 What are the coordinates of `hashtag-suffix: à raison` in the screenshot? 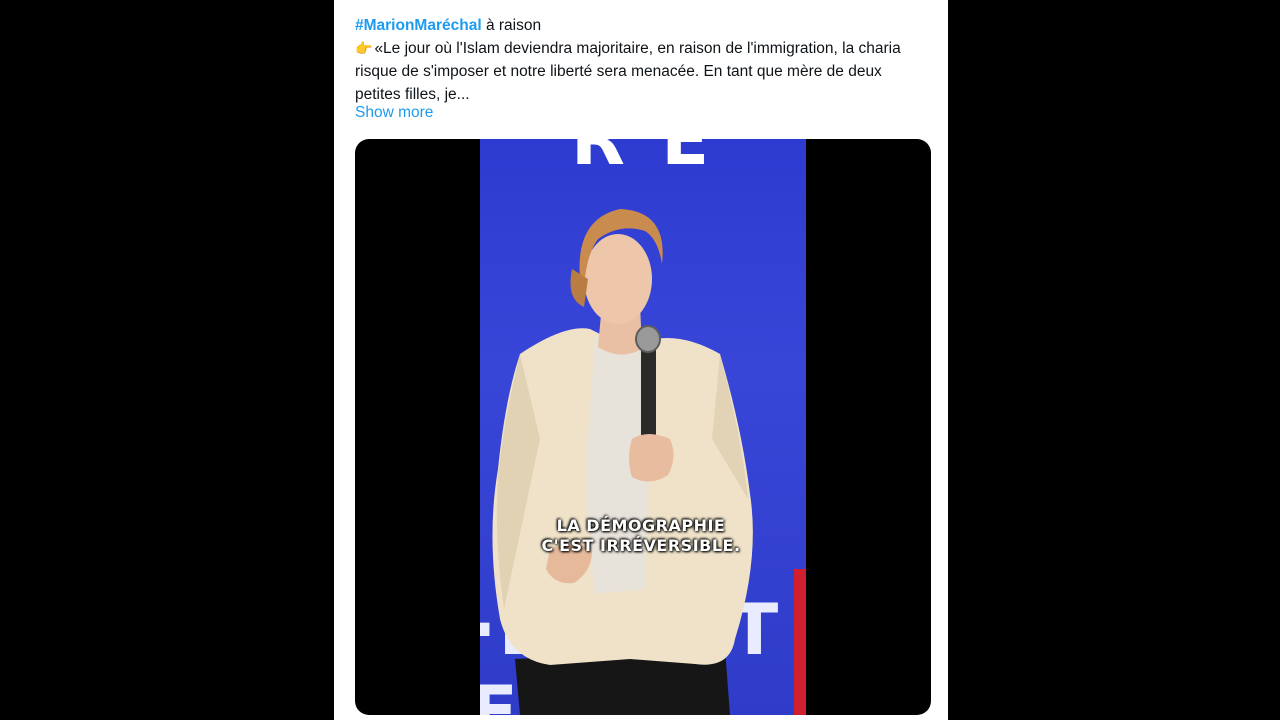 It's located at (511, 25).